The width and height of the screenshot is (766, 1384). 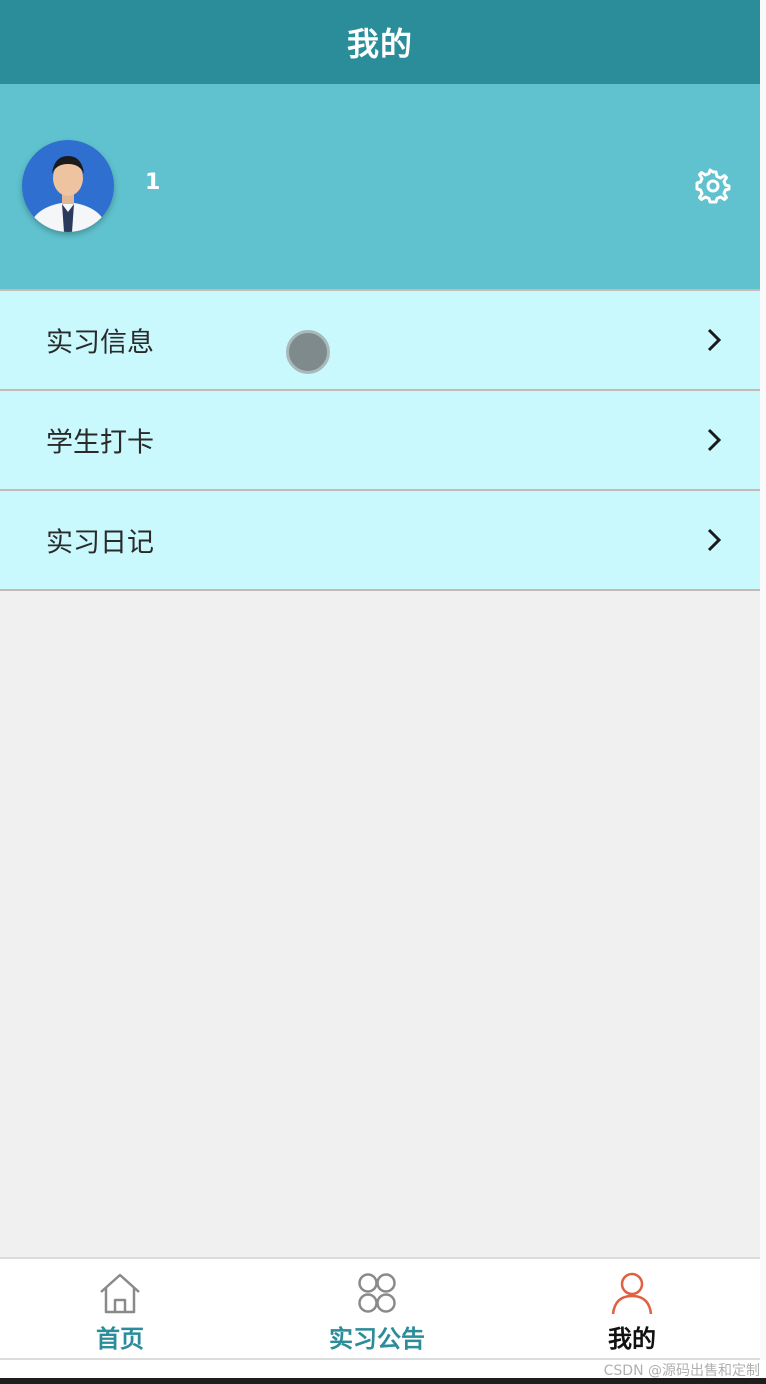 I want to click on tab-home: 首页, so click(x=120, y=1309).